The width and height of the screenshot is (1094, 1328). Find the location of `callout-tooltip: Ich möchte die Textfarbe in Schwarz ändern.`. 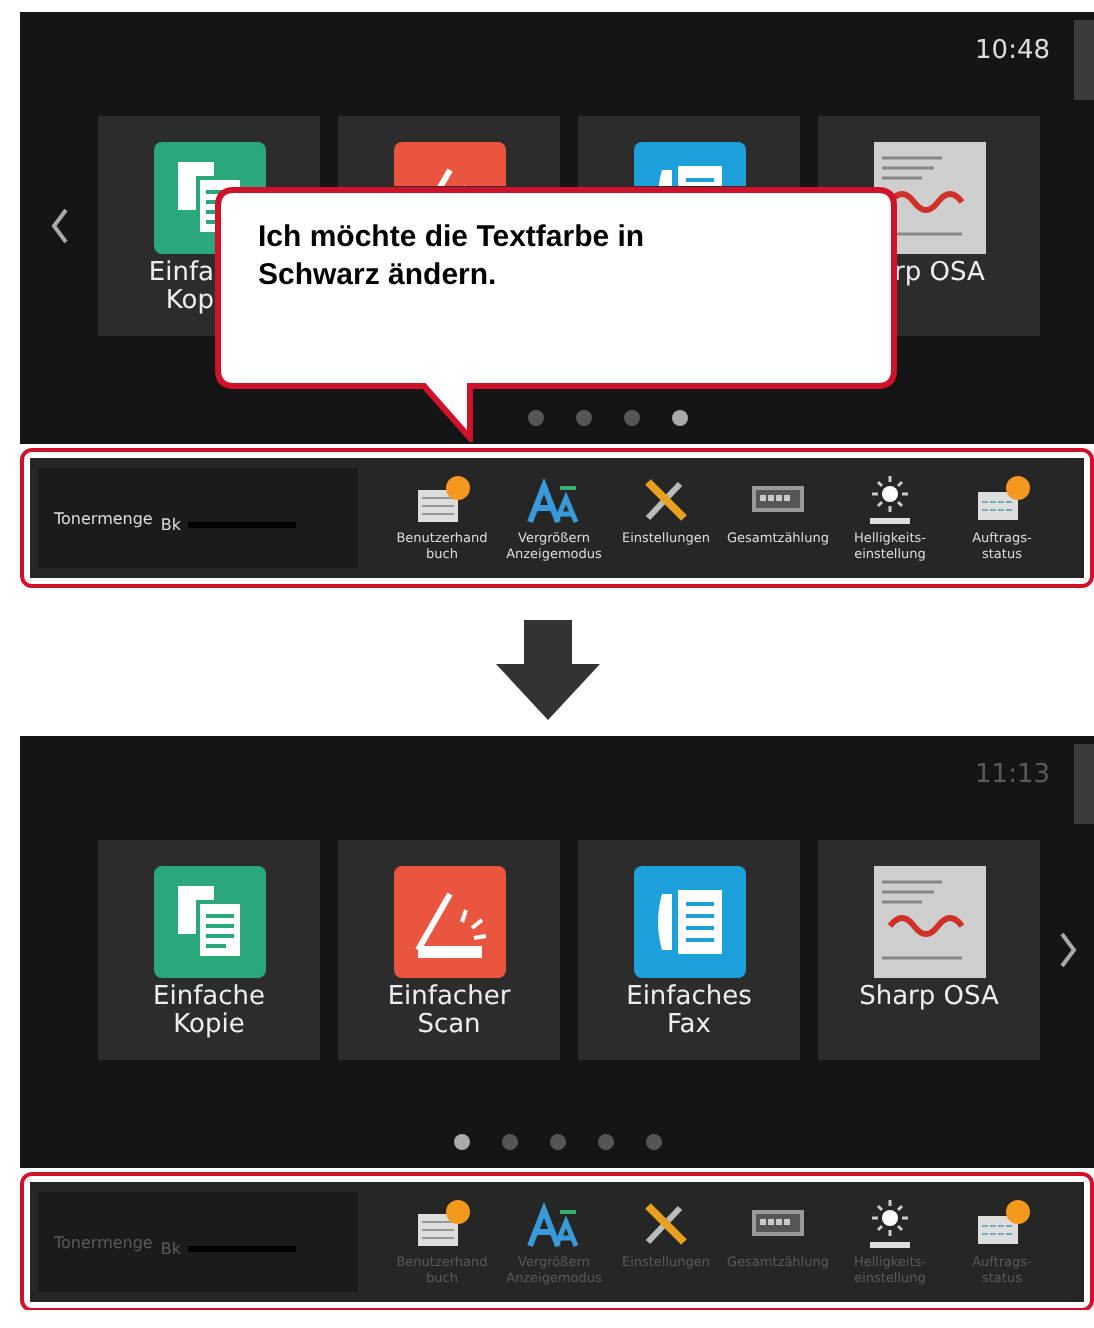

callout-tooltip: Ich möchte die Textfarbe in Schwarz ändern. is located at coordinates (556, 314).